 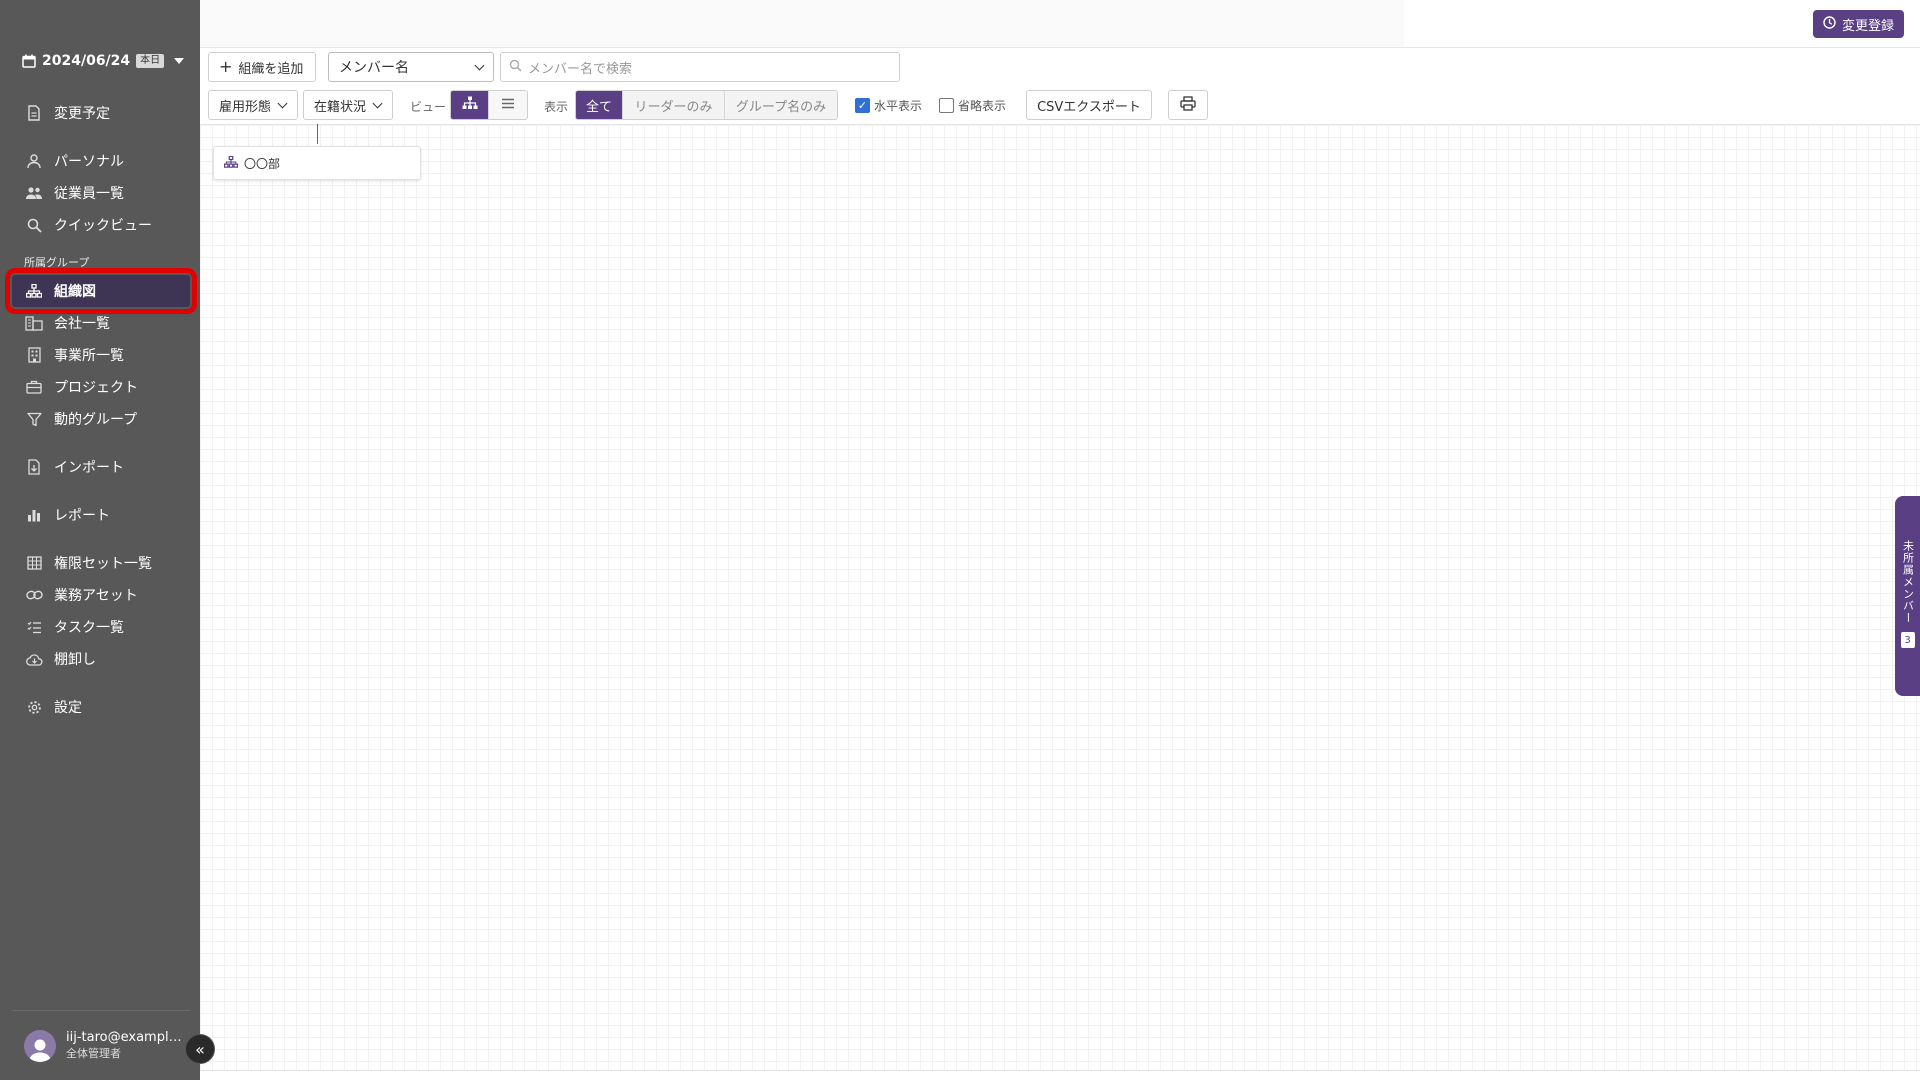 I want to click on sidebar-item-quick-view: クイックビュー, so click(x=101, y=225).